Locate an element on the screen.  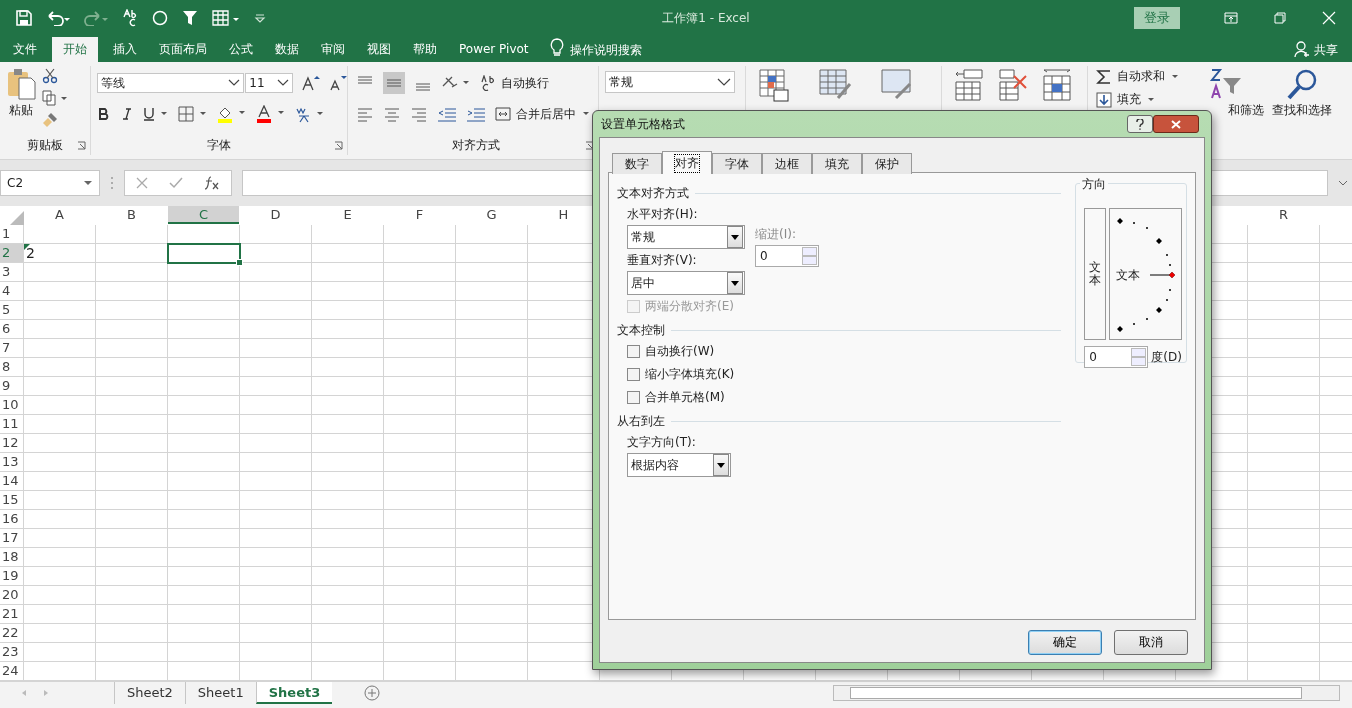
tell-me-search: 操作说明搜索 is located at coordinates (605, 50).